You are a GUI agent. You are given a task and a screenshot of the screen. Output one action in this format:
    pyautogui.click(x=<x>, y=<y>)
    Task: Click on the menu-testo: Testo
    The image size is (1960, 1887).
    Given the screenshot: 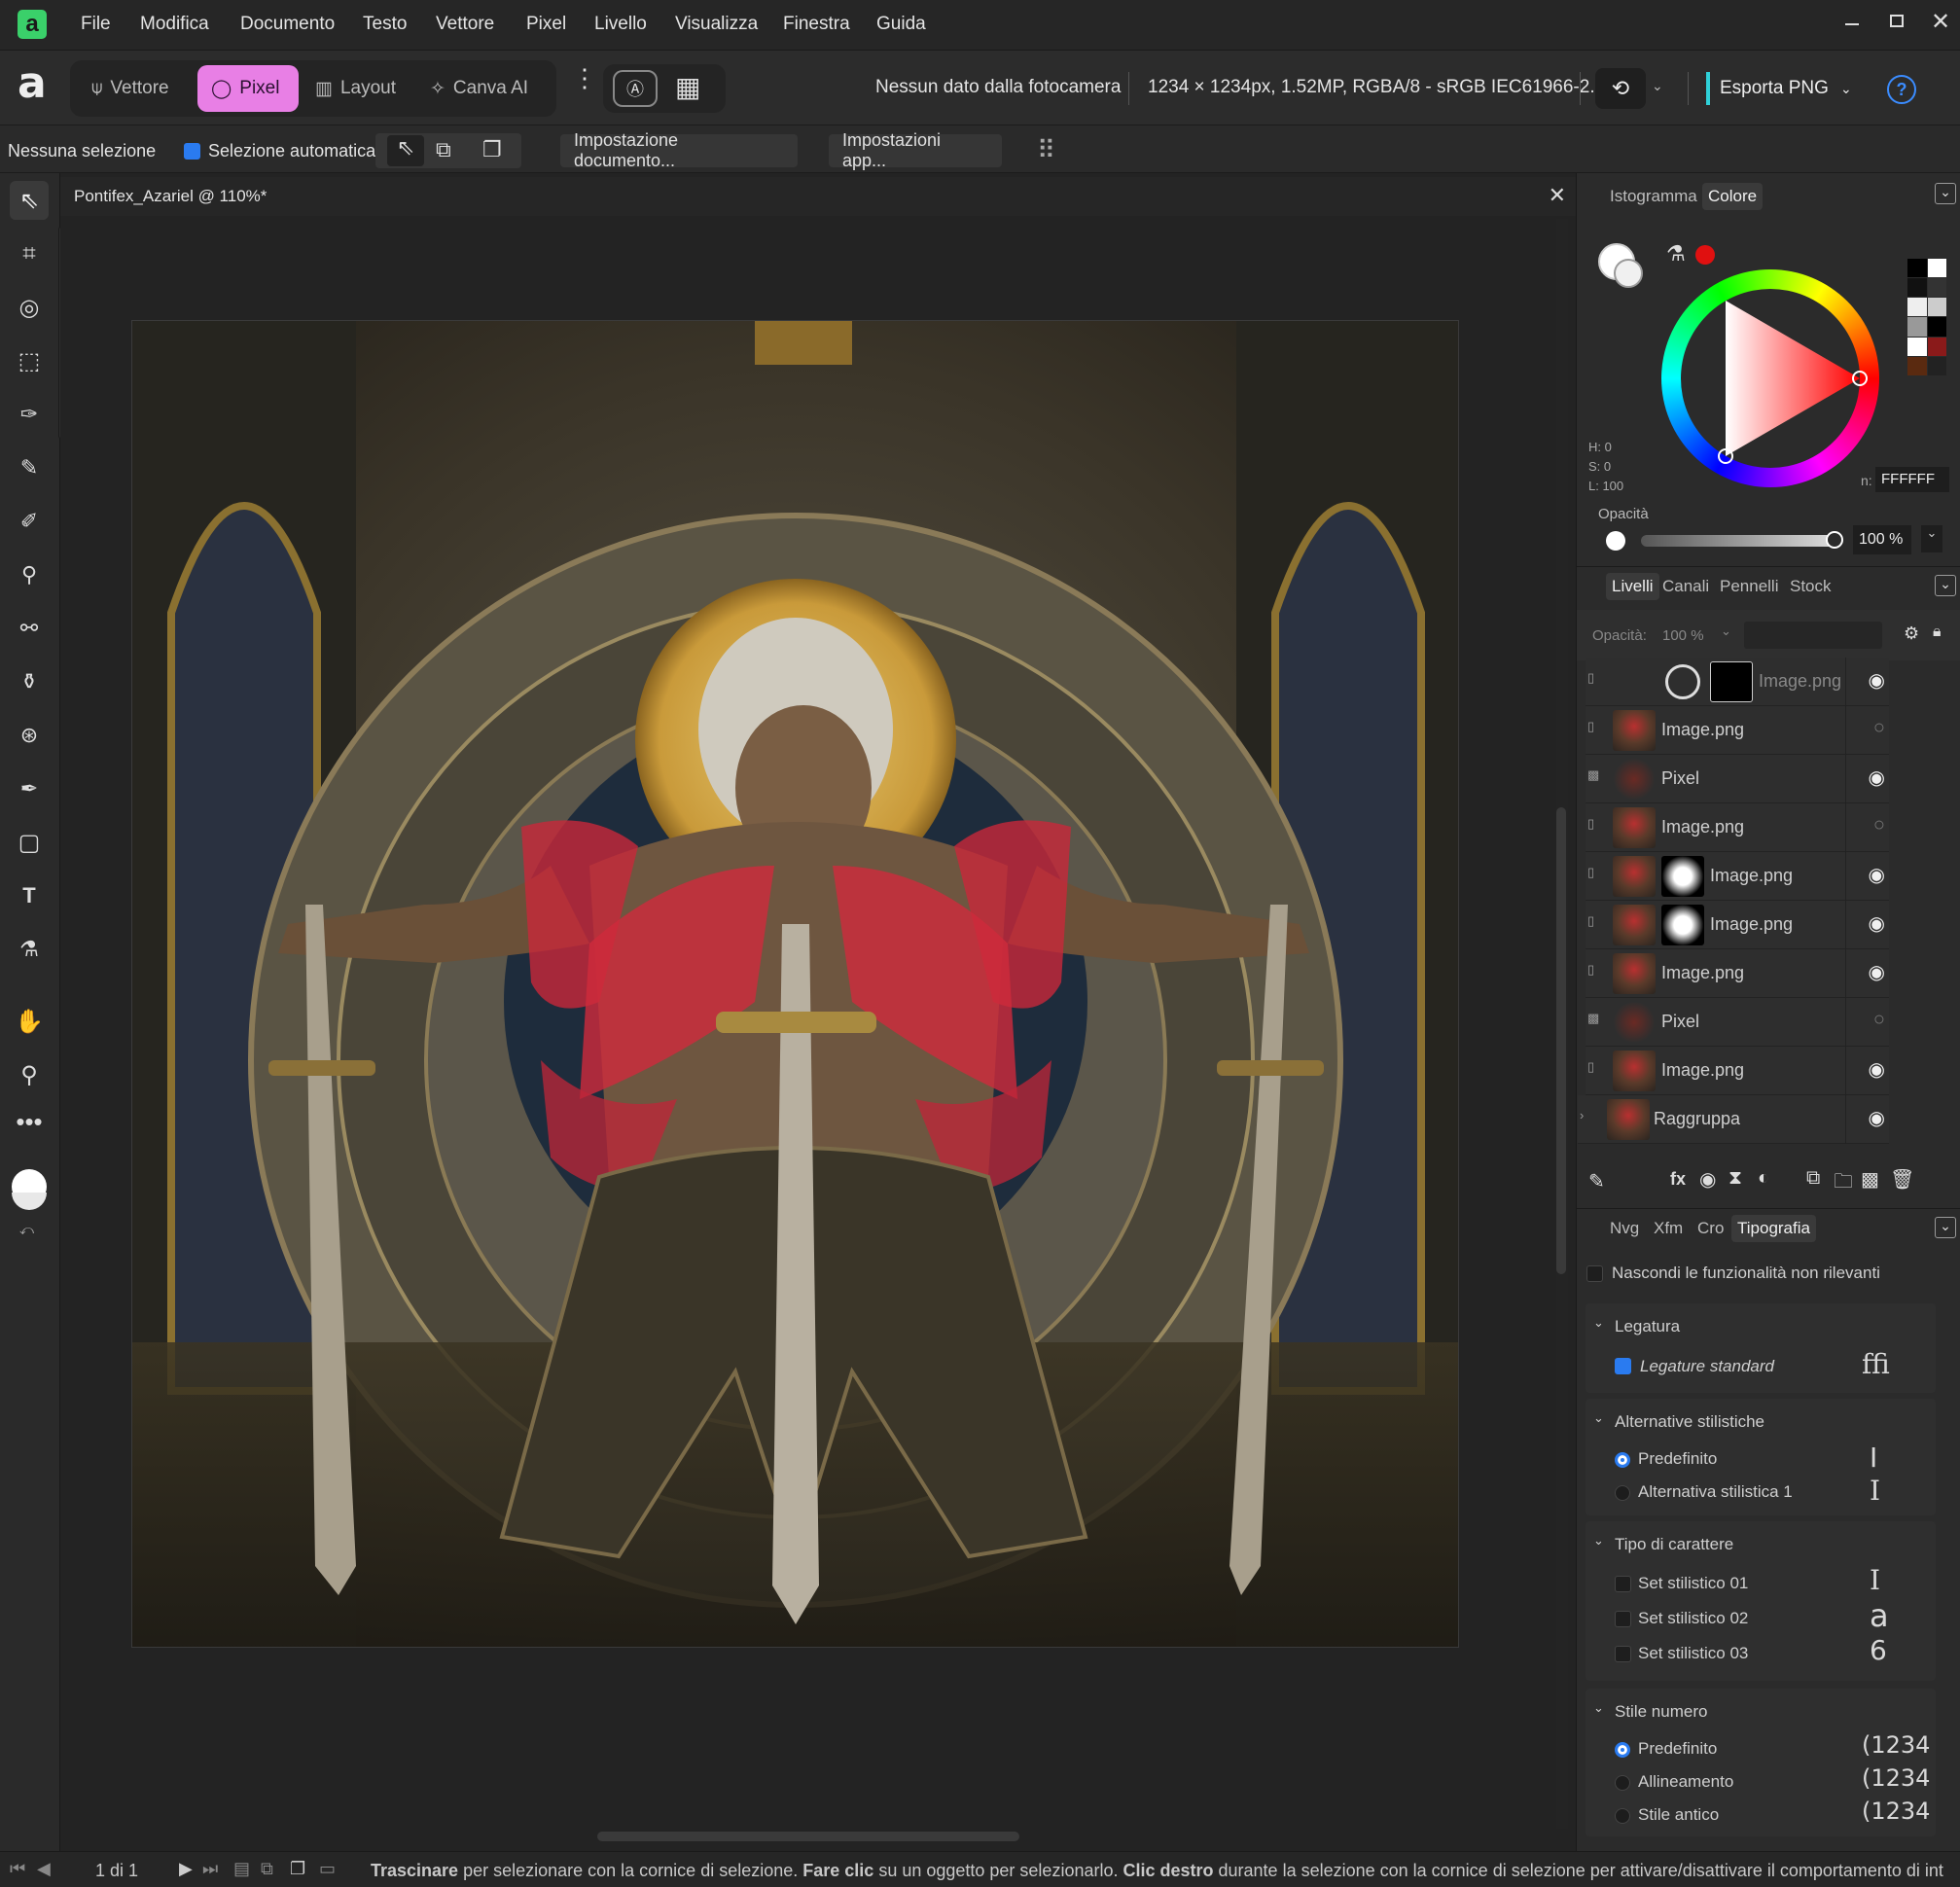 What is the action you would take?
    pyautogui.click(x=385, y=24)
    